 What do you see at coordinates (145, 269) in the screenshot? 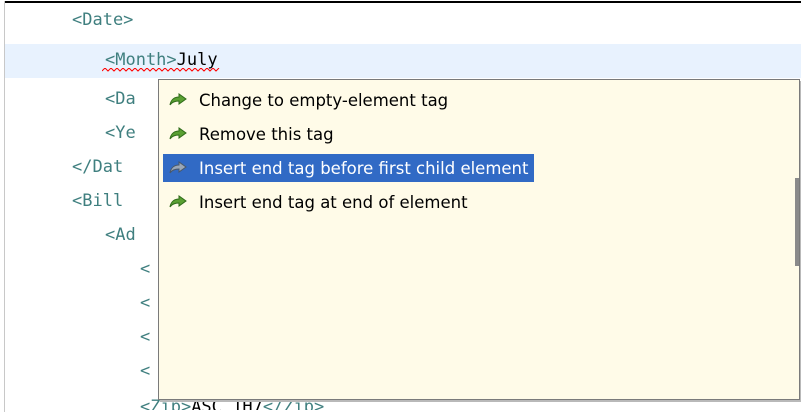
I see `code-line-child-1: <` at bounding box center [145, 269].